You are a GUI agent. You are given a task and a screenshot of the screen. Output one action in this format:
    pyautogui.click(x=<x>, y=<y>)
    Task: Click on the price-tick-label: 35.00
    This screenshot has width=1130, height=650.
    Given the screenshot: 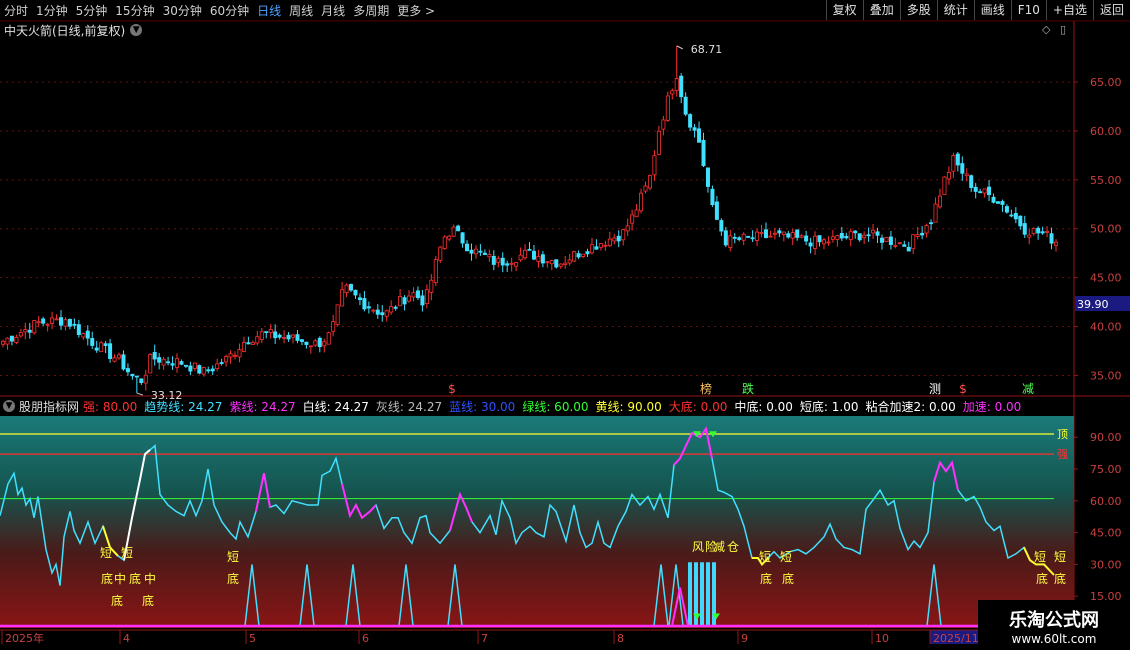 What is the action you would take?
    pyautogui.click(x=1106, y=375)
    